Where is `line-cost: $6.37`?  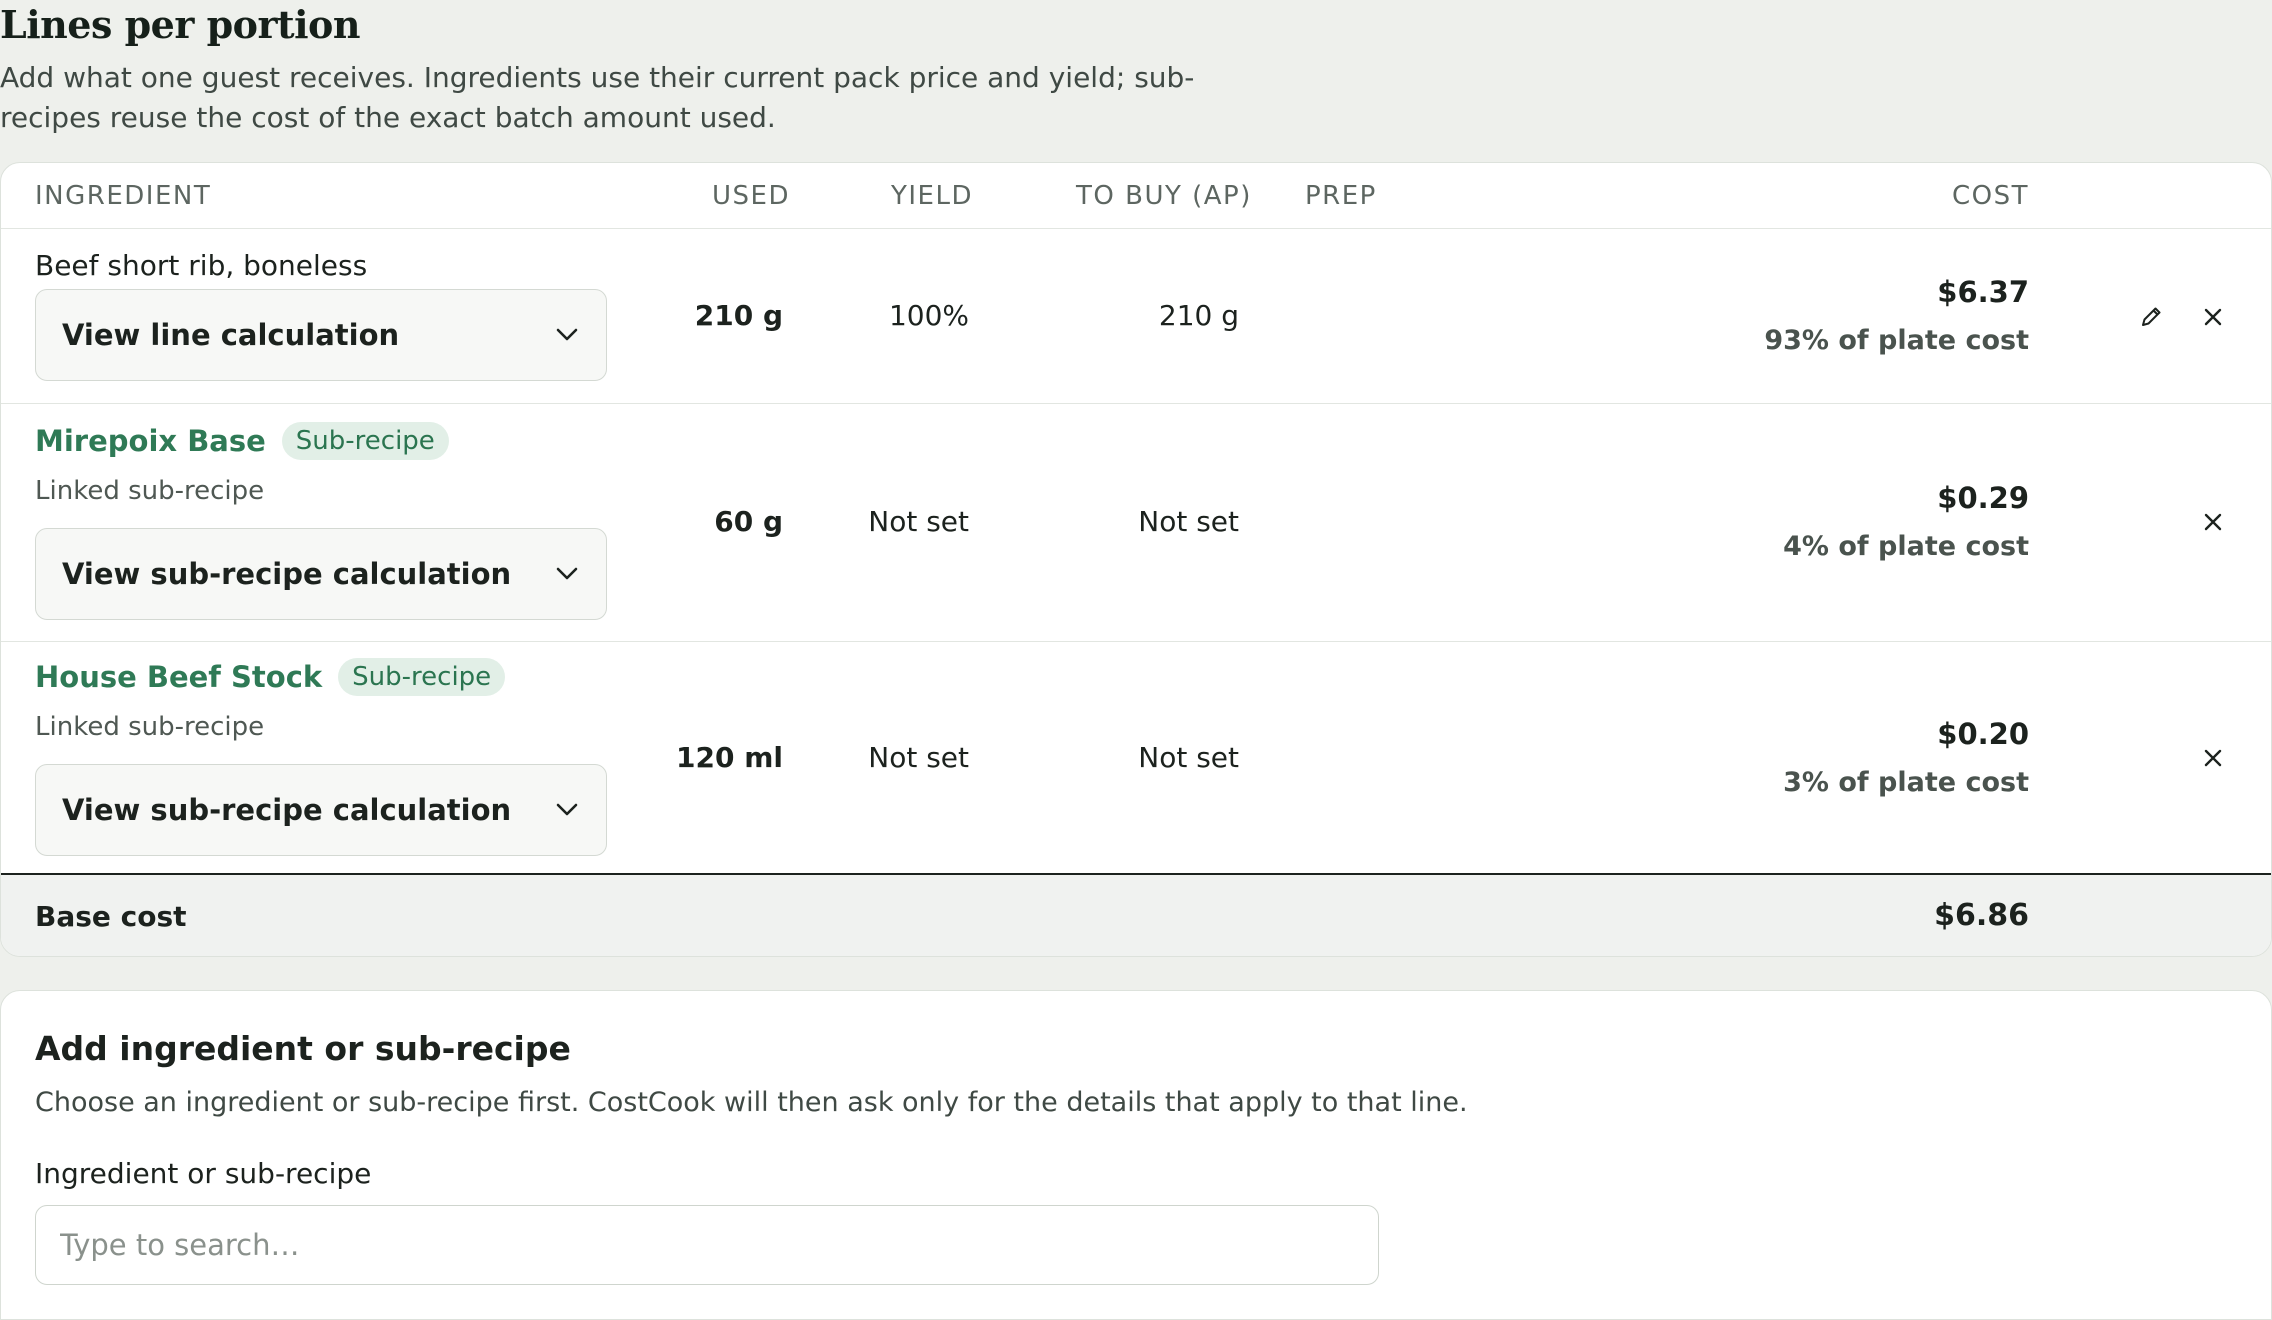 line-cost: $6.37 is located at coordinates (1983, 292).